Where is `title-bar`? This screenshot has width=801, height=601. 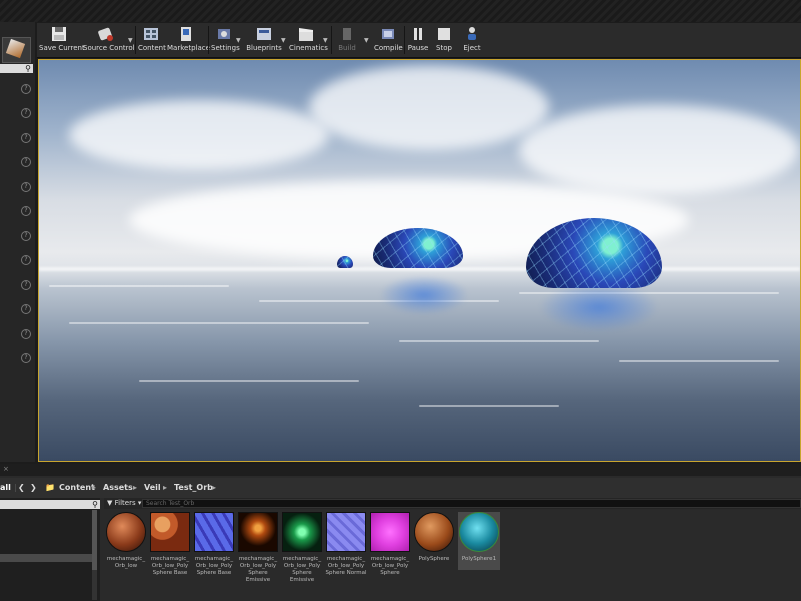
title-bar is located at coordinates (400, 11).